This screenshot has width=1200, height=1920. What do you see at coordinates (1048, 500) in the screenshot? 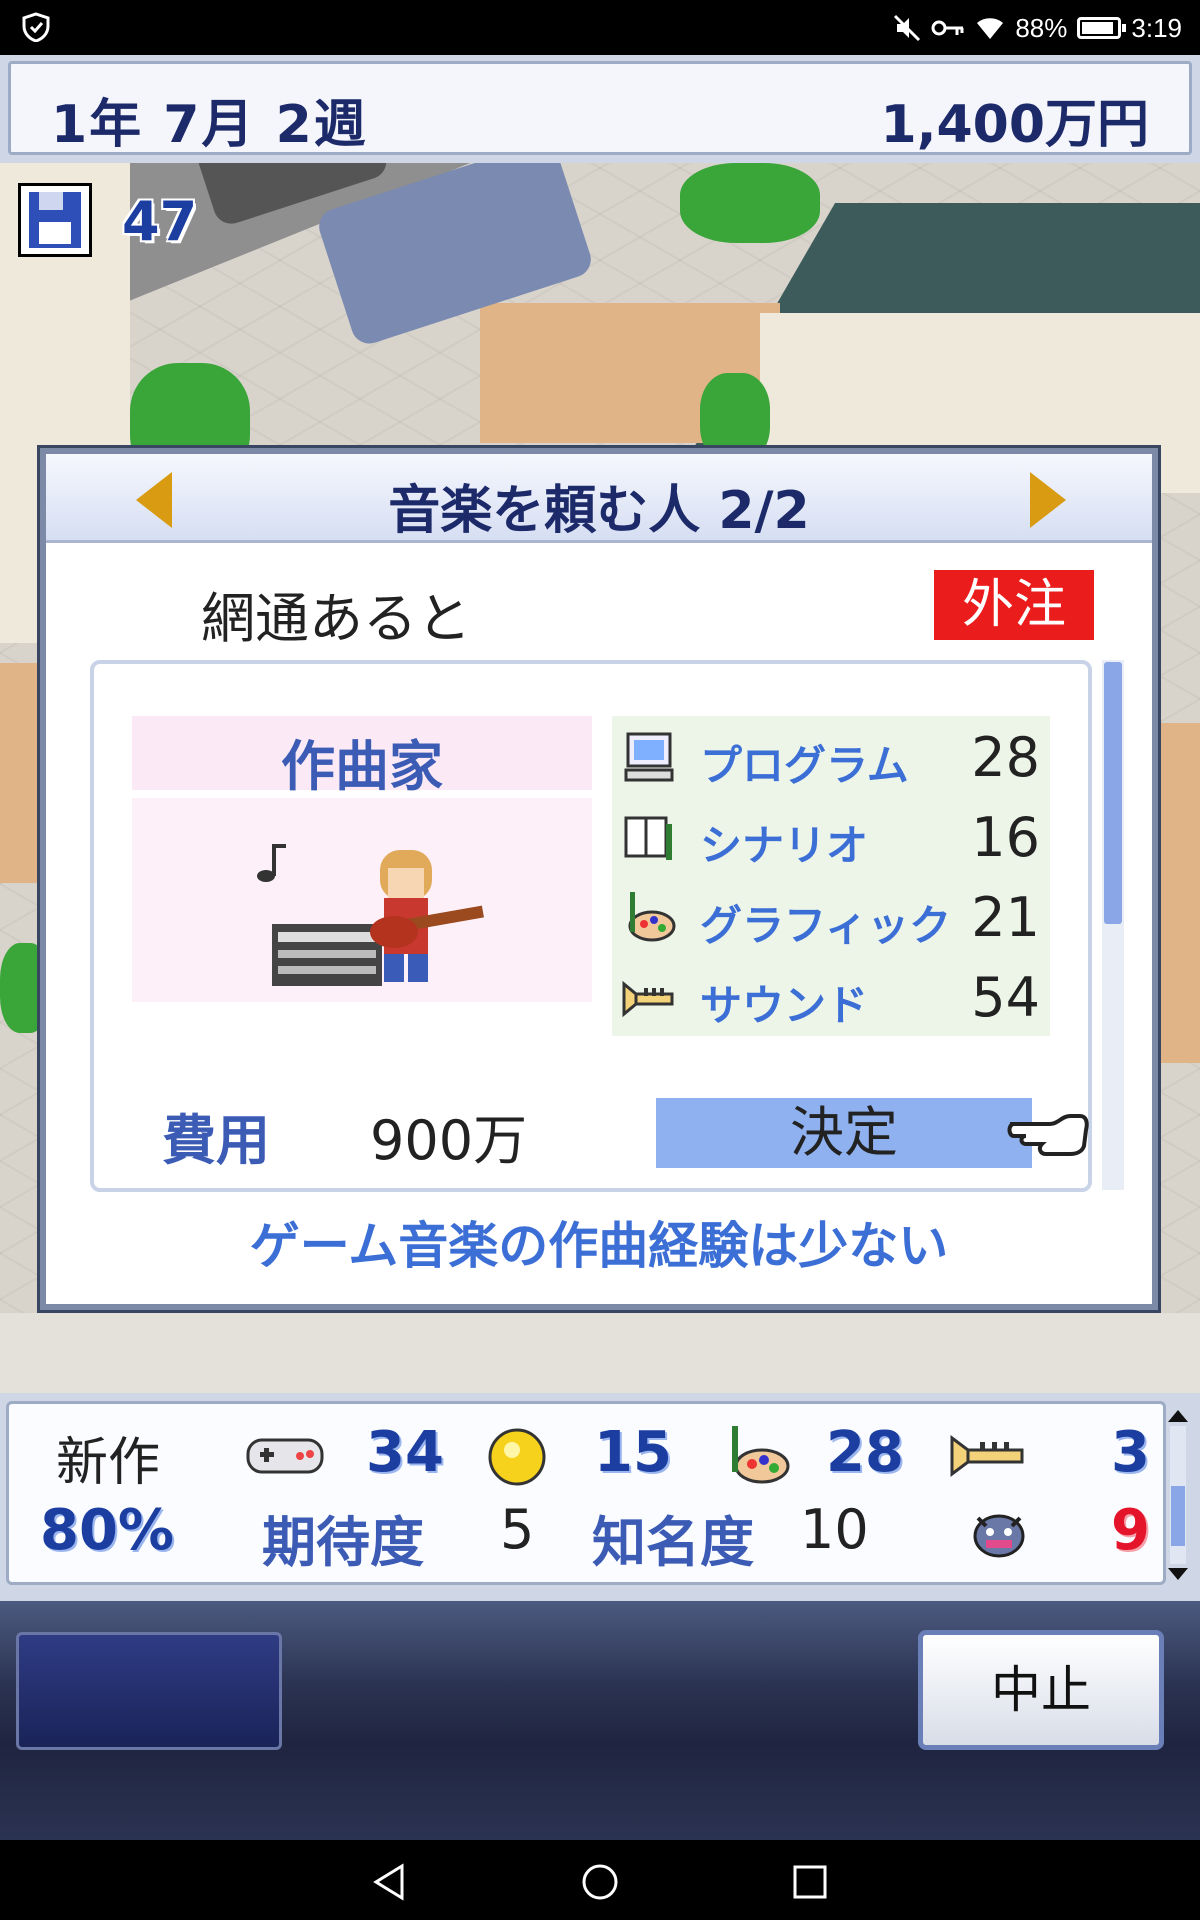
I see `arrow-right-icon` at bounding box center [1048, 500].